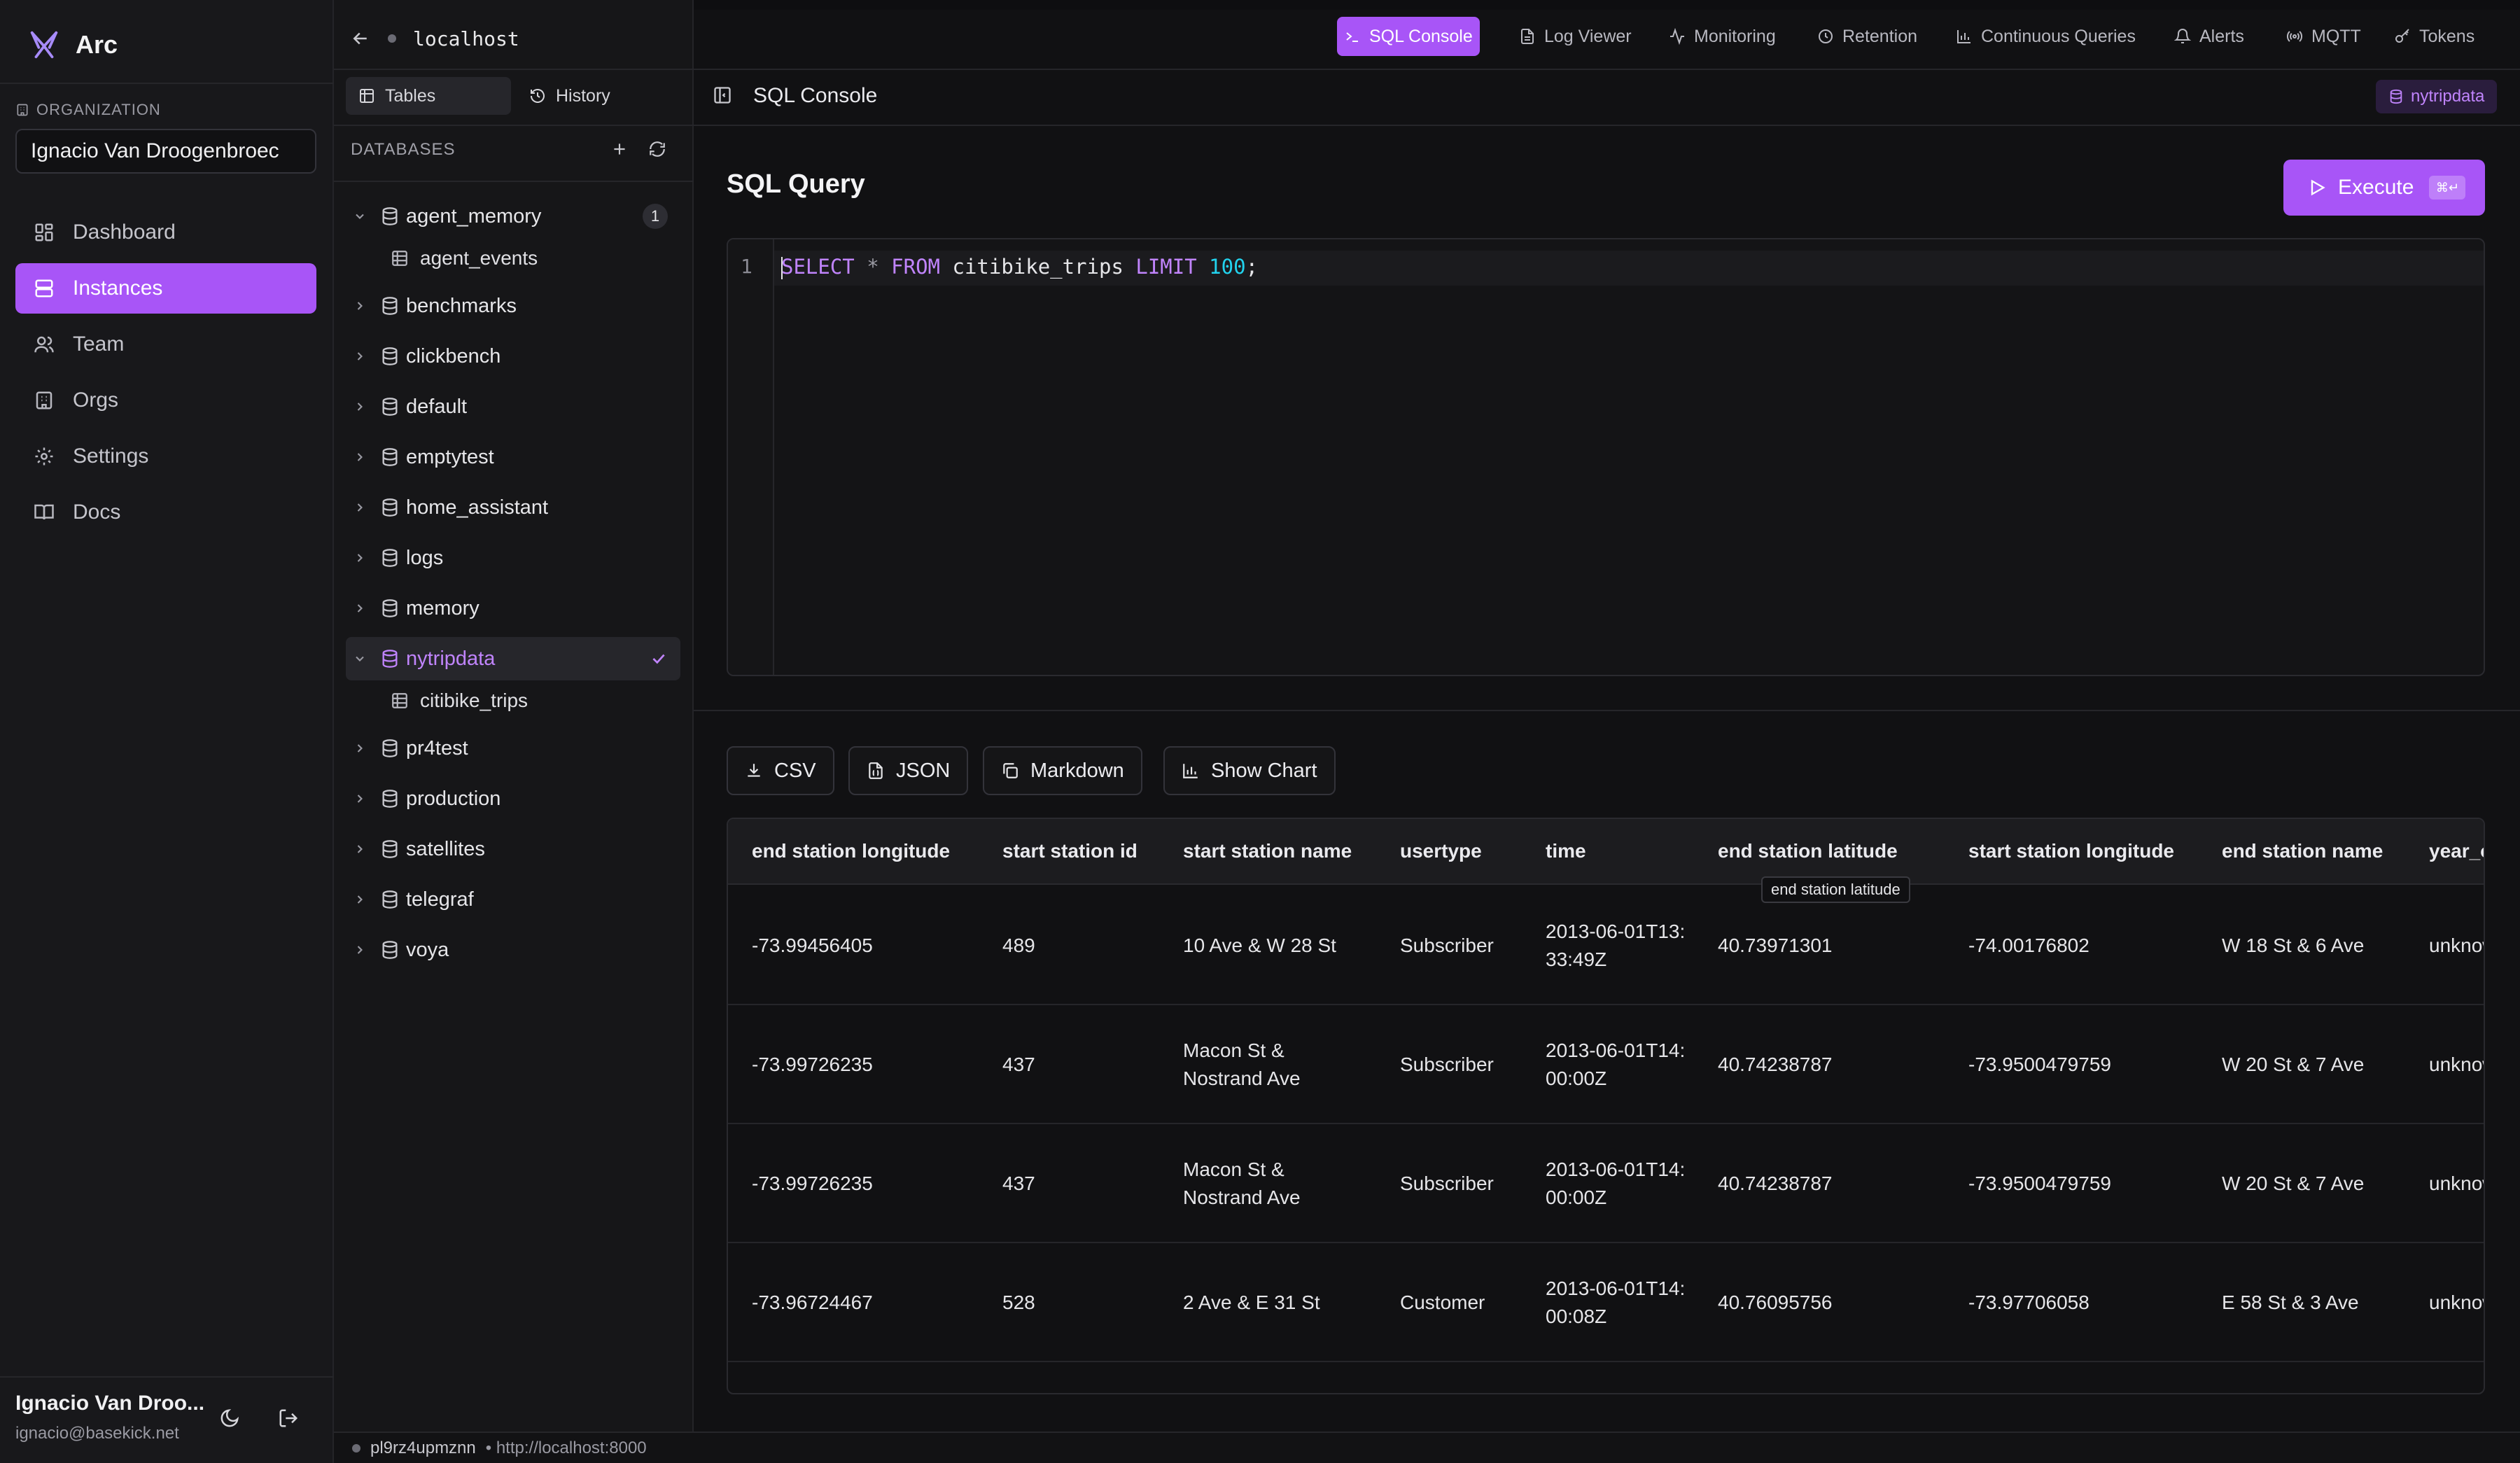 This screenshot has width=2520, height=1463. What do you see at coordinates (165, 344) in the screenshot?
I see `nav-team: Team` at bounding box center [165, 344].